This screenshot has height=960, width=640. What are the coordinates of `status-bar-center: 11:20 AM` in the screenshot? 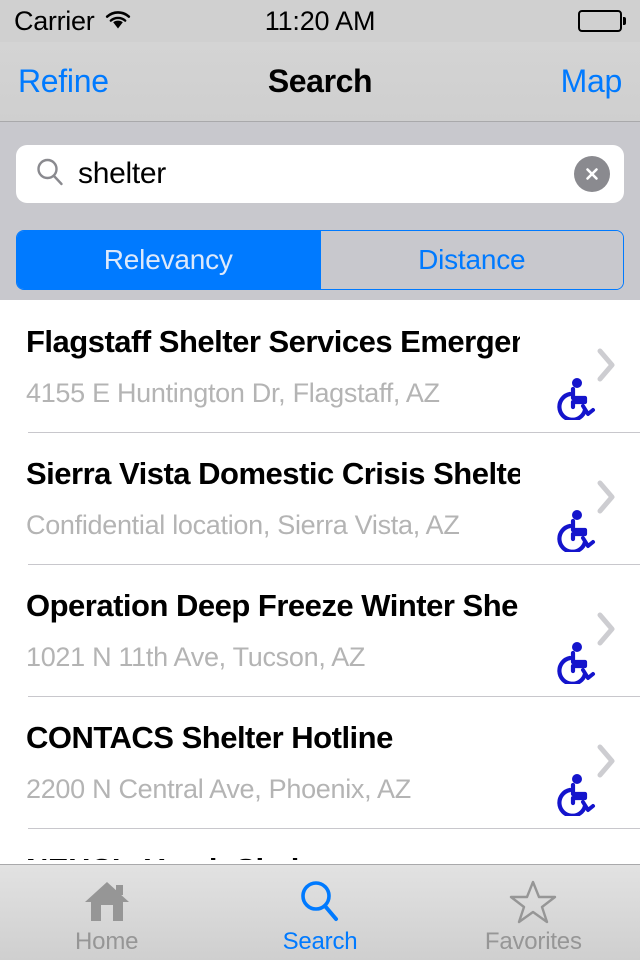 It's located at (320, 21).